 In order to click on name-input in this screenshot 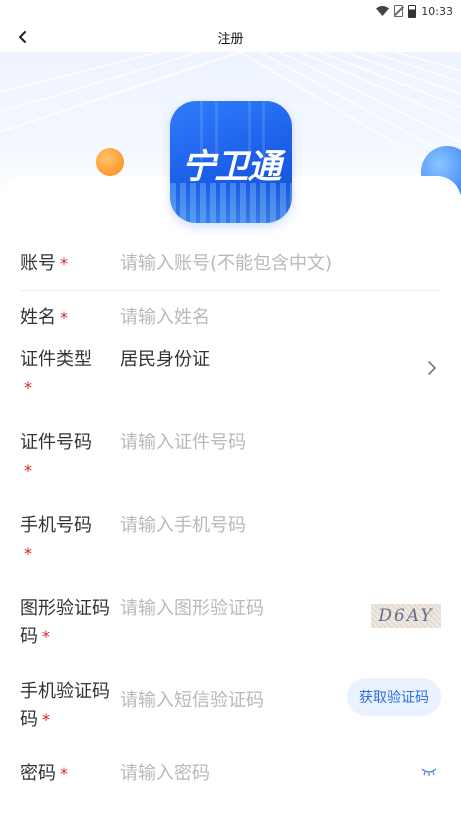, I will do `click(280, 318)`.